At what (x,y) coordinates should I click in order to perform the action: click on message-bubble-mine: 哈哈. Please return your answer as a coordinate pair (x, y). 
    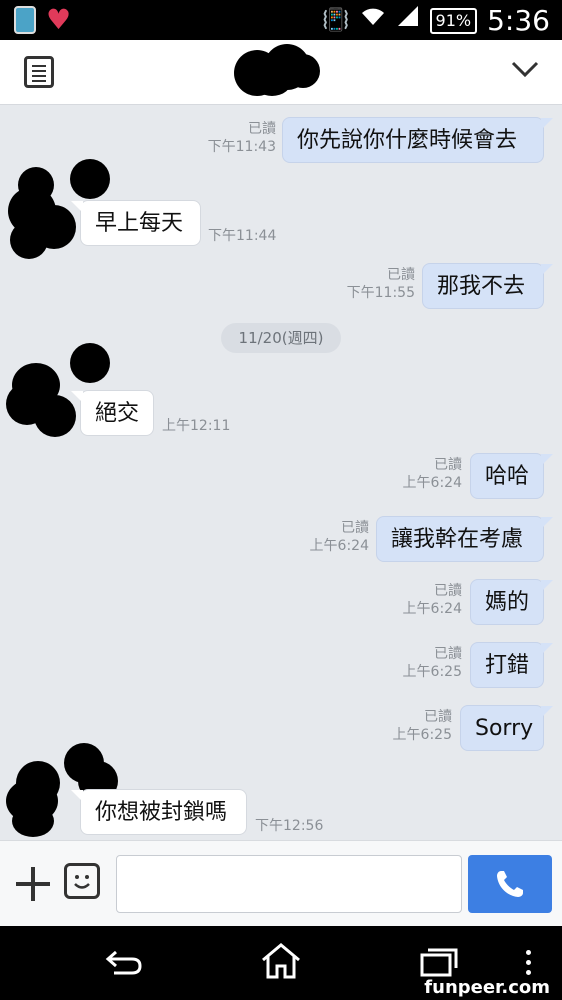
    Looking at the image, I should click on (511, 476).